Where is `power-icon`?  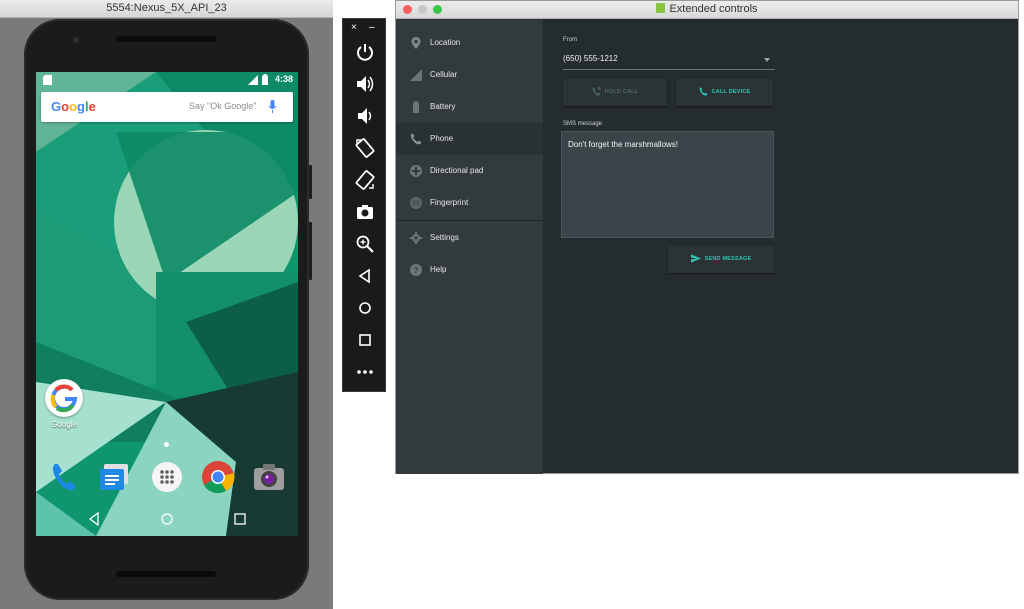
power-icon is located at coordinates (365, 52).